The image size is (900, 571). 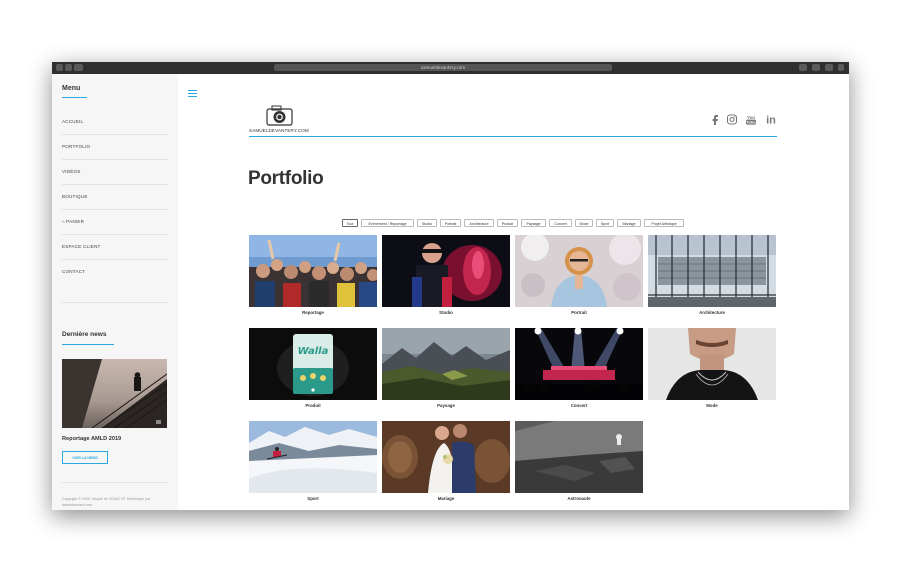 I want to click on linkedin-icon: in, so click(x=771, y=119).